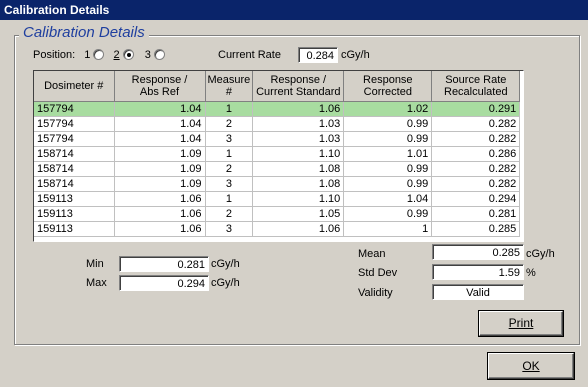  Describe the element at coordinates (476, 109) in the screenshot. I see `table-cell: 0.291` at that location.